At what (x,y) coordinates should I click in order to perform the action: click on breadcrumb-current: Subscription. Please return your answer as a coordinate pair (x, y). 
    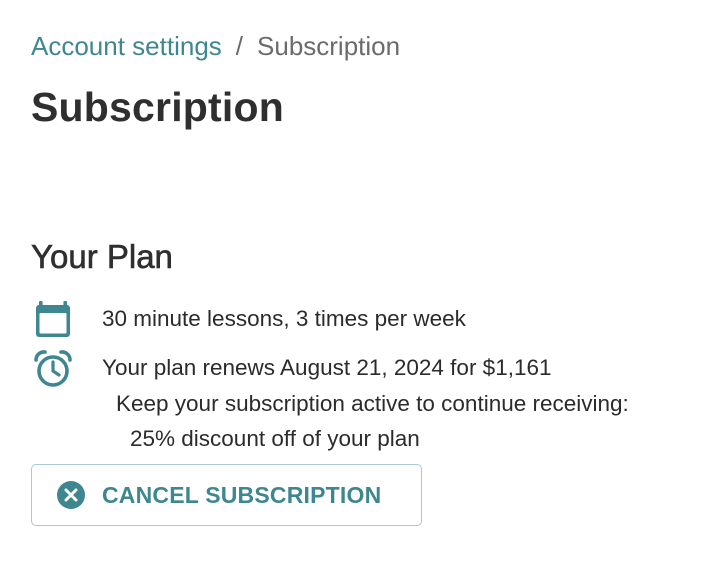
    Looking at the image, I should click on (329, 46).